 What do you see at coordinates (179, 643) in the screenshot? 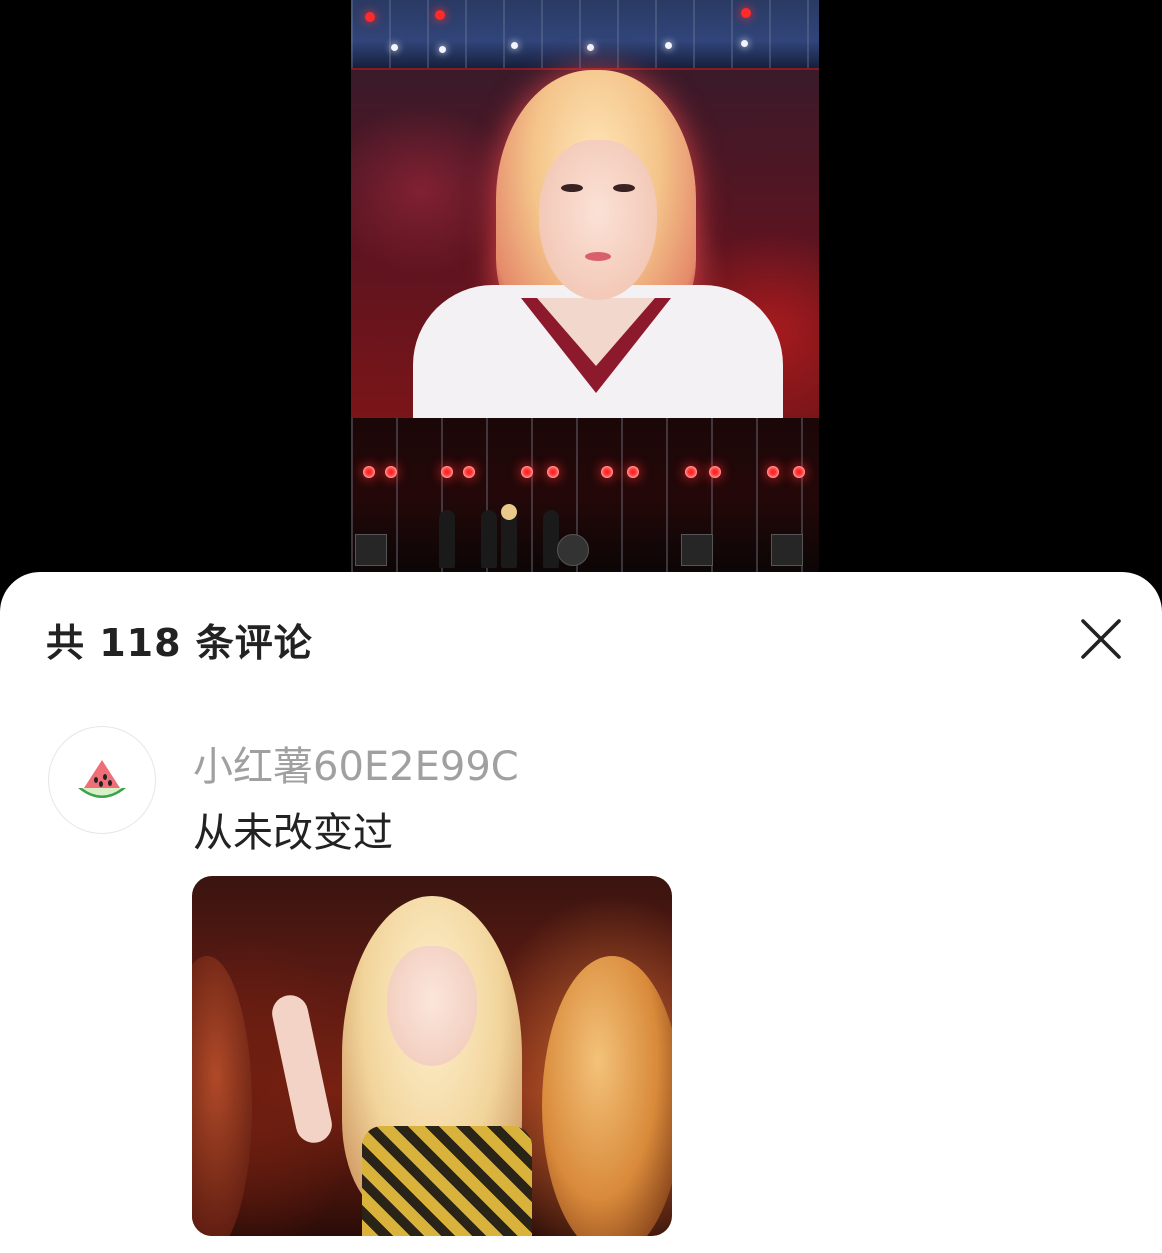
I see `comments-count-title: 共 118 条评论` at bounding box center [179, 643].